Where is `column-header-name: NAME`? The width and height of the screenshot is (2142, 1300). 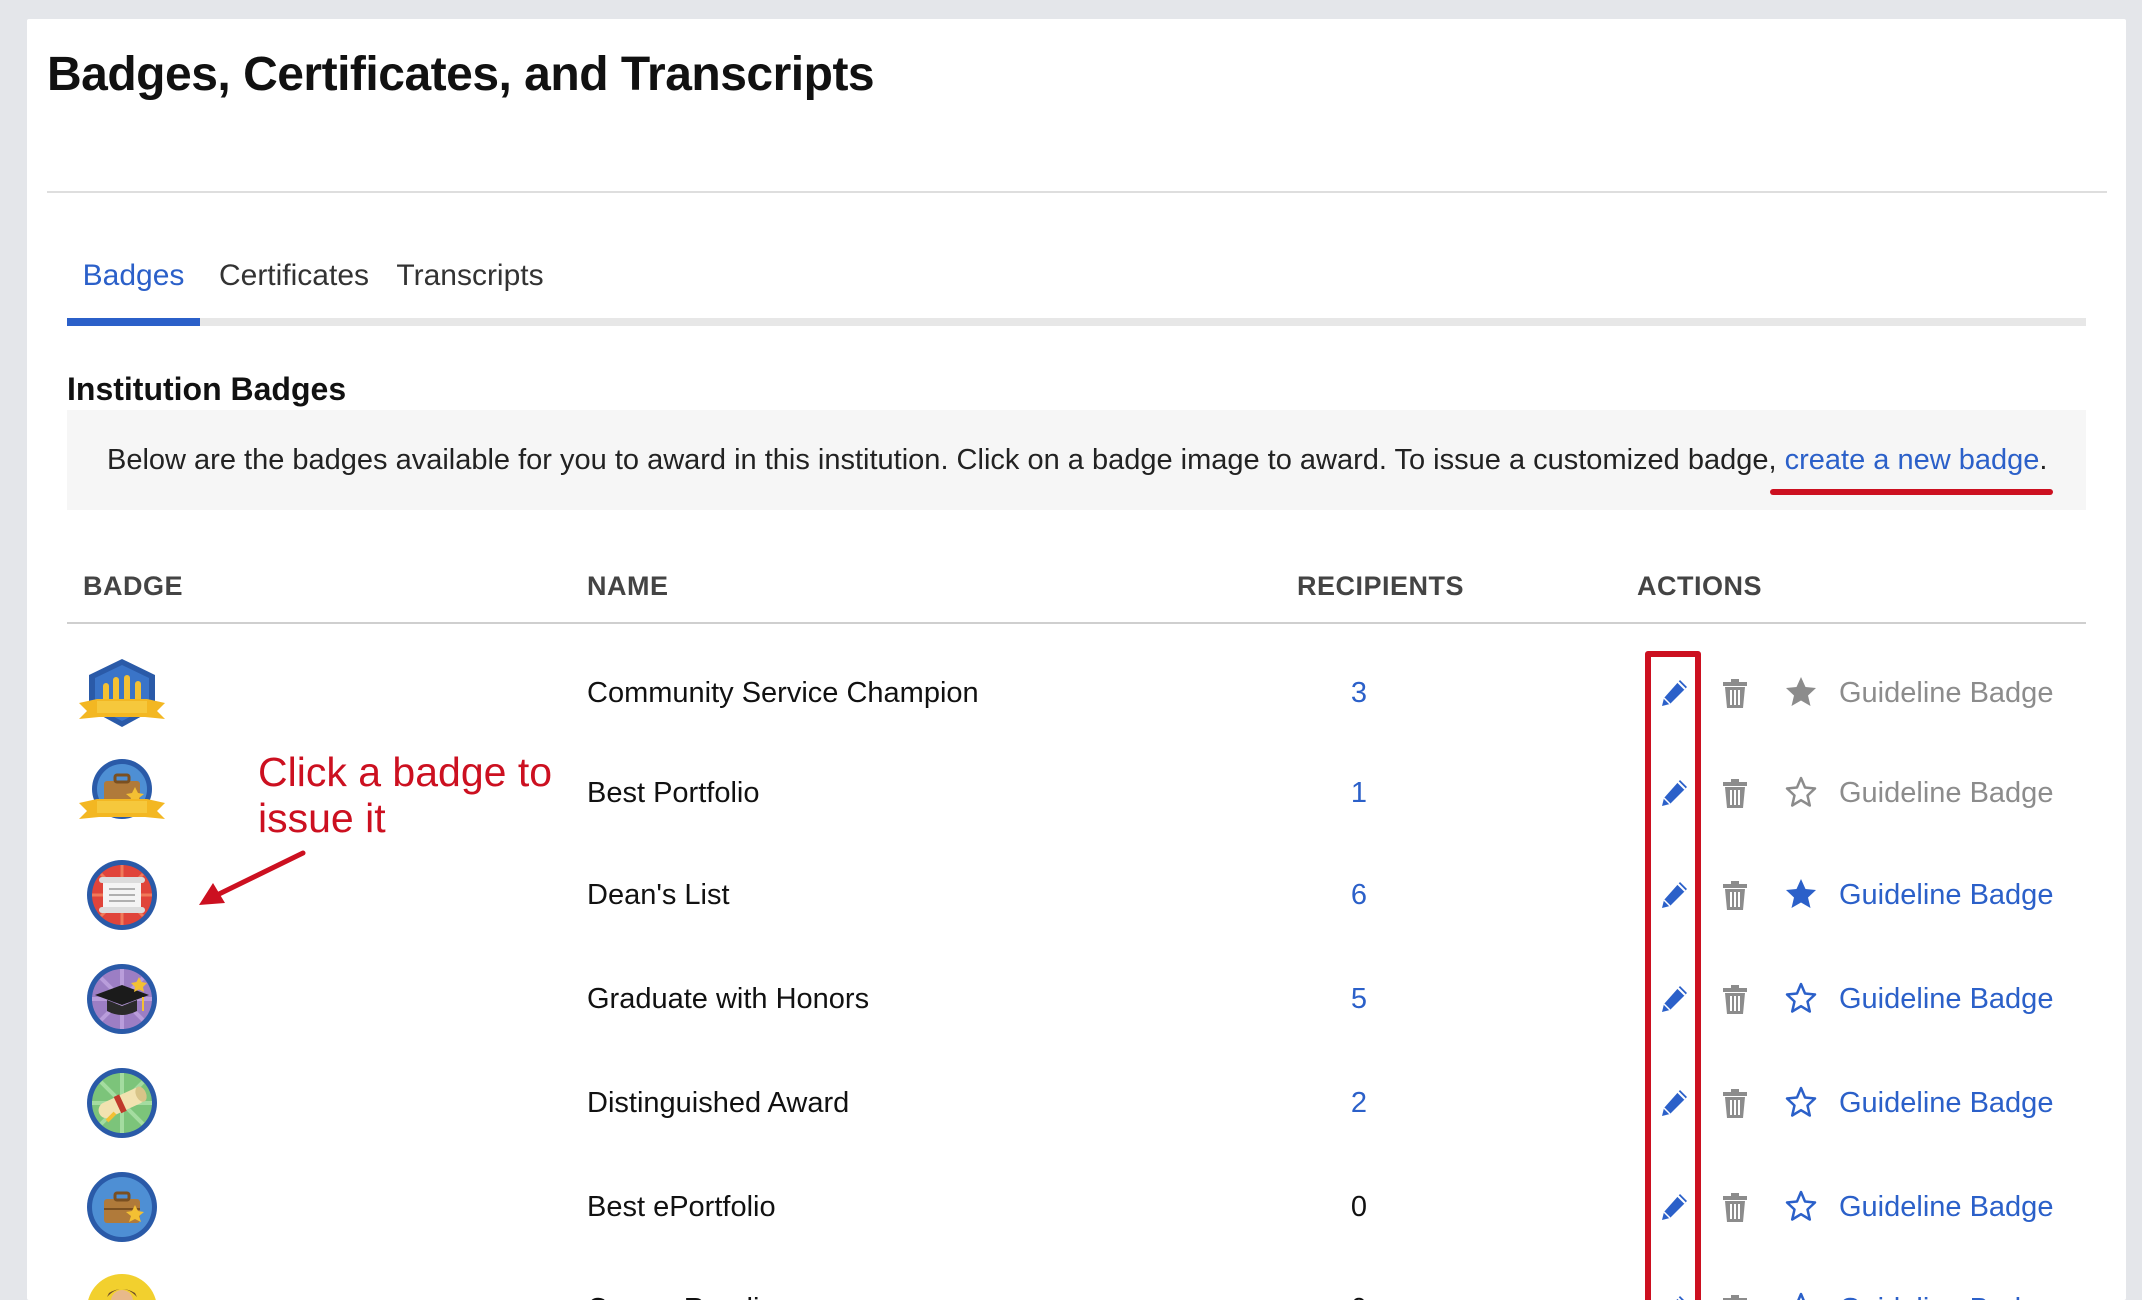
column-header-name: NAME is located at coordinates (628, 586).